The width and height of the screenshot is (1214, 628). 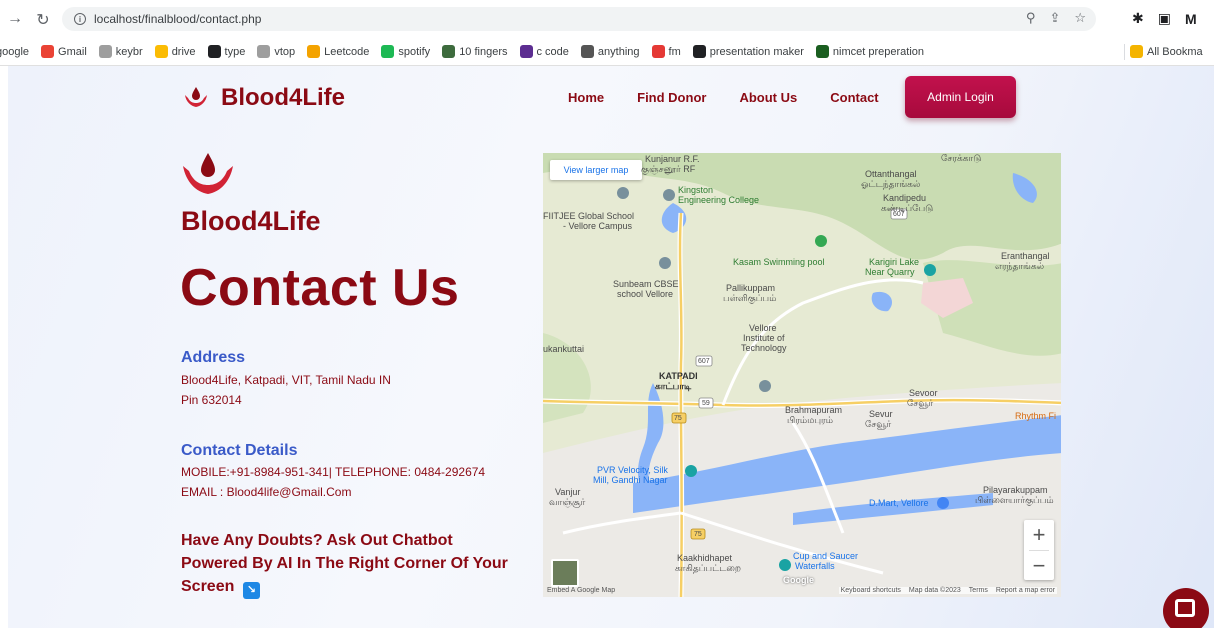 I want to click on bookmark-item: 10 fingers, so click(x=475, y=51).